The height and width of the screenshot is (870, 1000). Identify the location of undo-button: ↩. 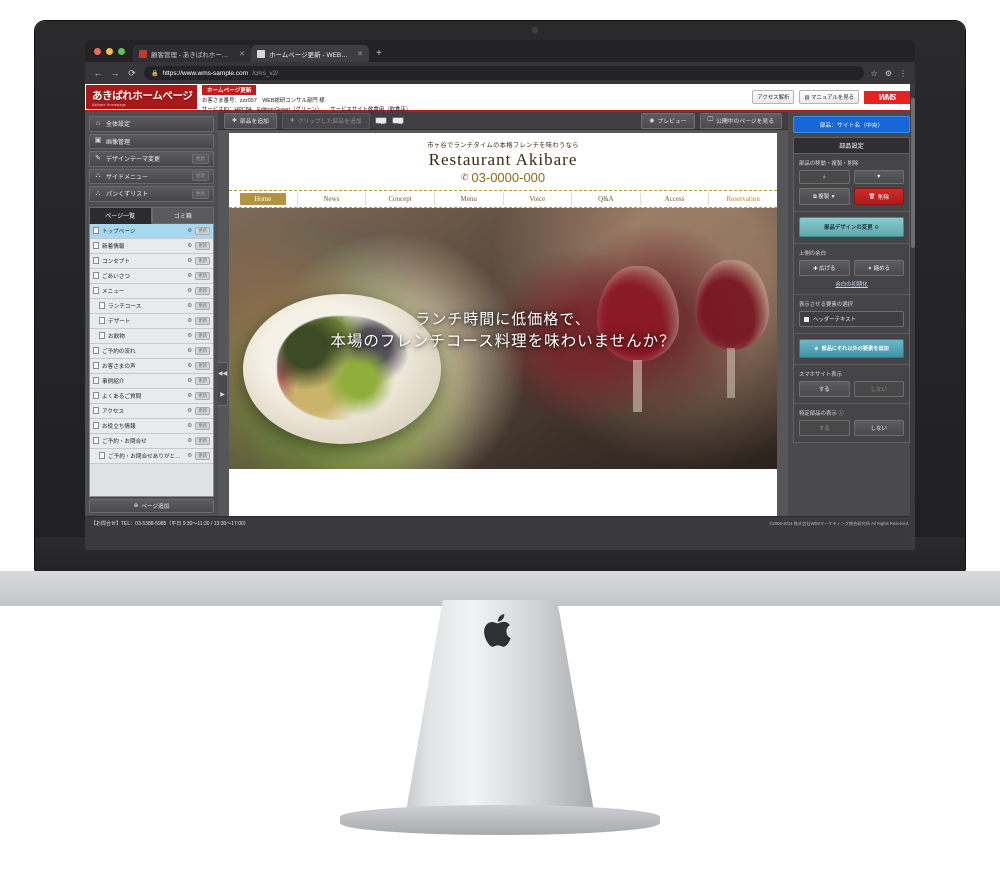
(380, 122).